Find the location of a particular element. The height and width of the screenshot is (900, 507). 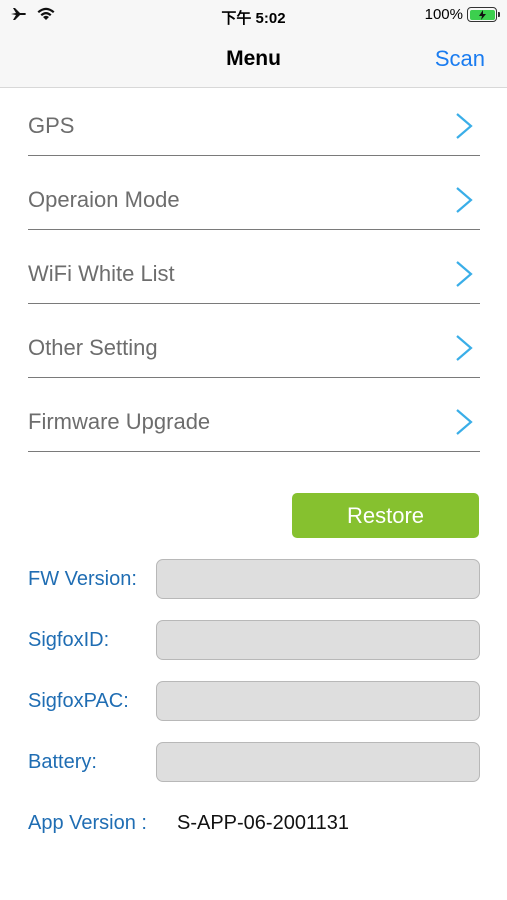

menu-item-wifi-white-list: WiFi White List is located at coordinates (254, 269).